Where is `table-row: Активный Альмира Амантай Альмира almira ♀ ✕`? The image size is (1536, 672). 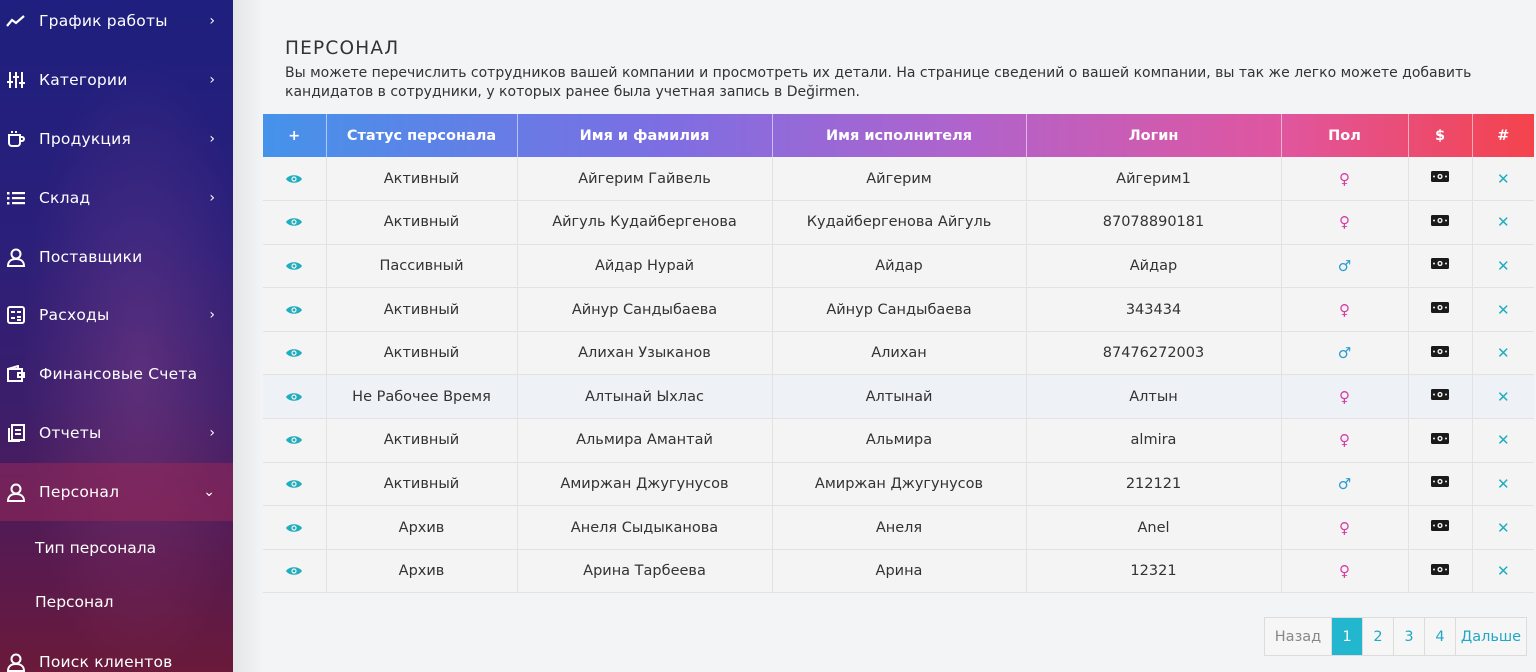 table-row: Активный Альмира Амантай Альмира almira ♀ ✕ is located at coordinates (898, 440).